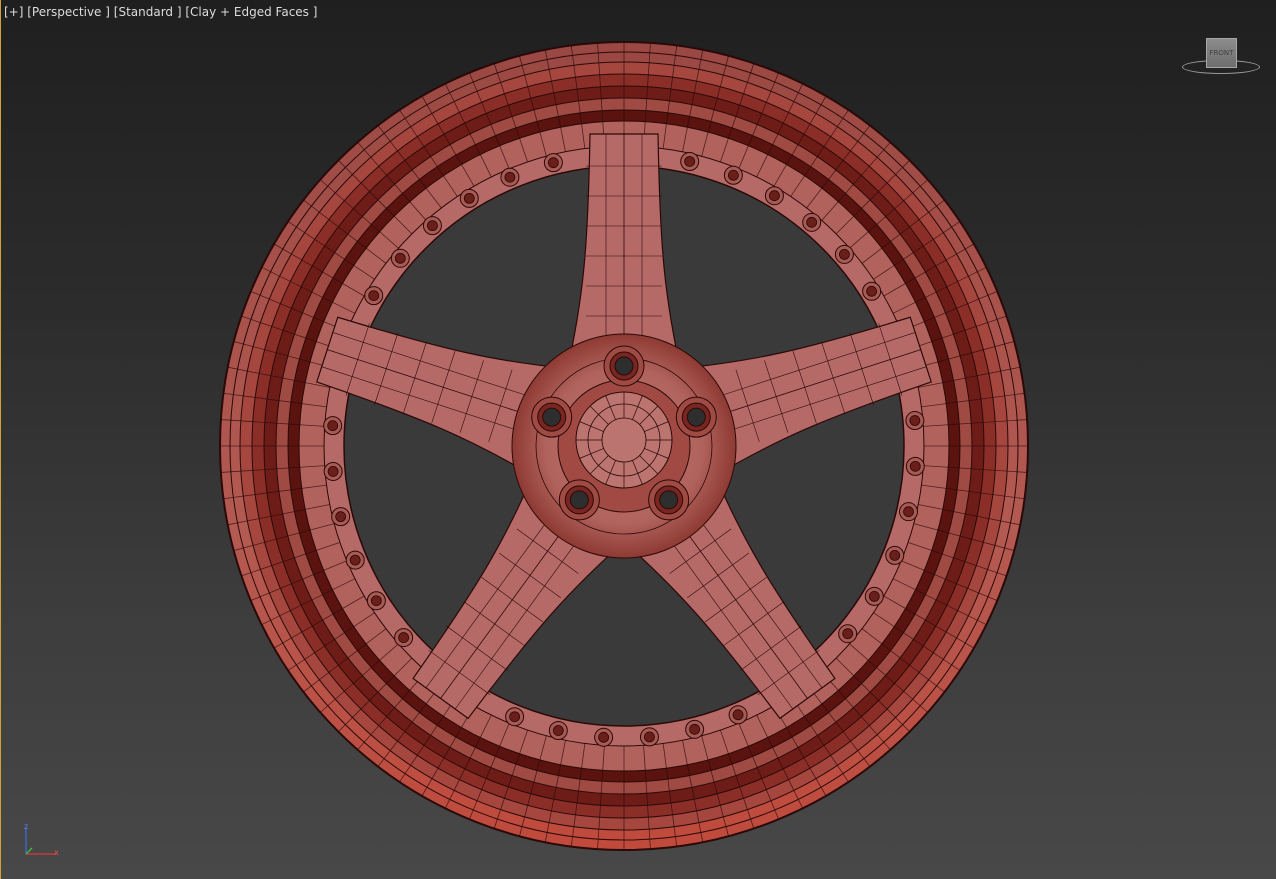  I want to click on viewcube: FRONT, so click(1221, 58).